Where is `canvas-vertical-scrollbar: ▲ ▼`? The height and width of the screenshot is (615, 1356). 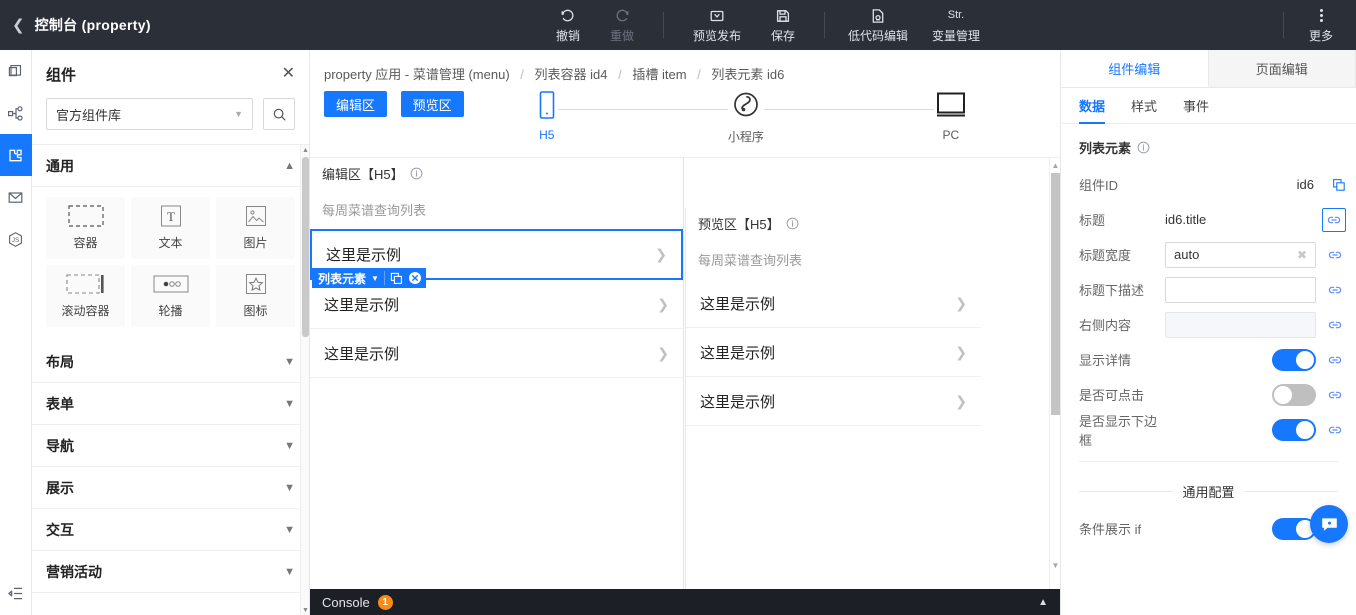
canvas-vertical-scrollbar: ▲ ▼ is located at coordinates (1054, 376).